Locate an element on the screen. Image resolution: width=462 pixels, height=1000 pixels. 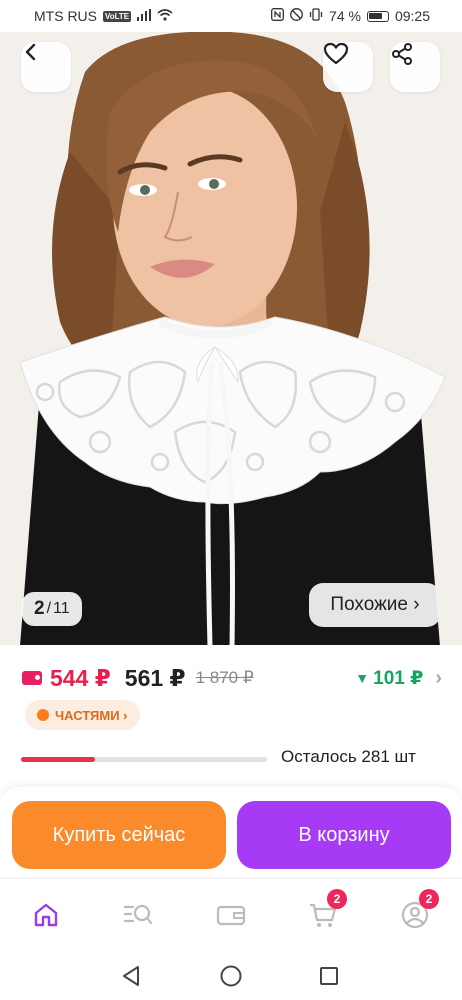
home-icon is located at coordinates (46, 915).